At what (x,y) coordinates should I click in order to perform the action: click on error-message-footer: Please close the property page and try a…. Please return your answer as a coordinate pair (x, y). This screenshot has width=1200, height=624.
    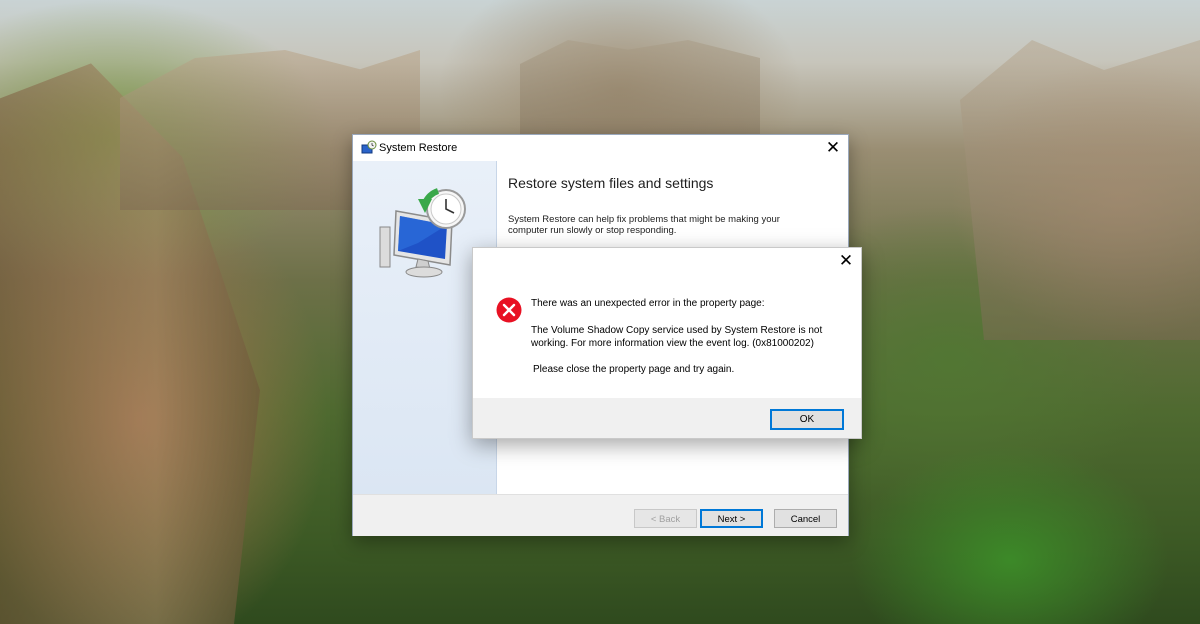
    Looking at the image, I should click on (634, 369).